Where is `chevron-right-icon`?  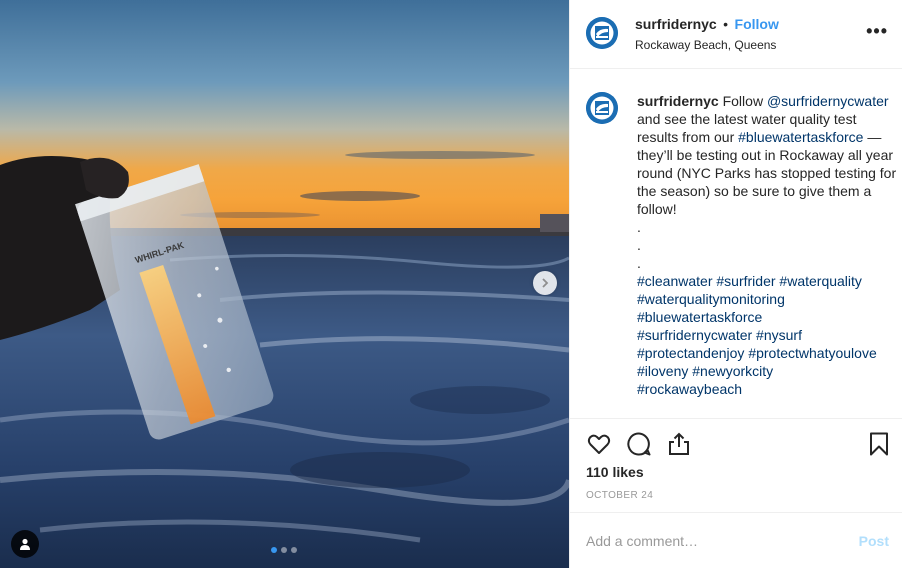 chevron-right-icon is located at coordinates (545, 283).